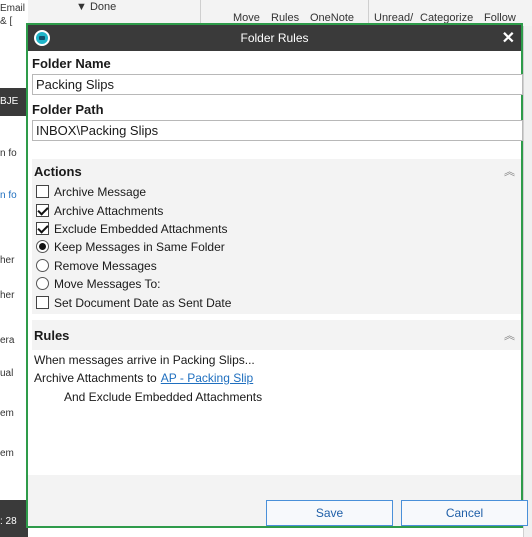 The height and width of the screenshot is (537, 532). I want to click on folder-path-label: Folder Path, so click(68, 109).